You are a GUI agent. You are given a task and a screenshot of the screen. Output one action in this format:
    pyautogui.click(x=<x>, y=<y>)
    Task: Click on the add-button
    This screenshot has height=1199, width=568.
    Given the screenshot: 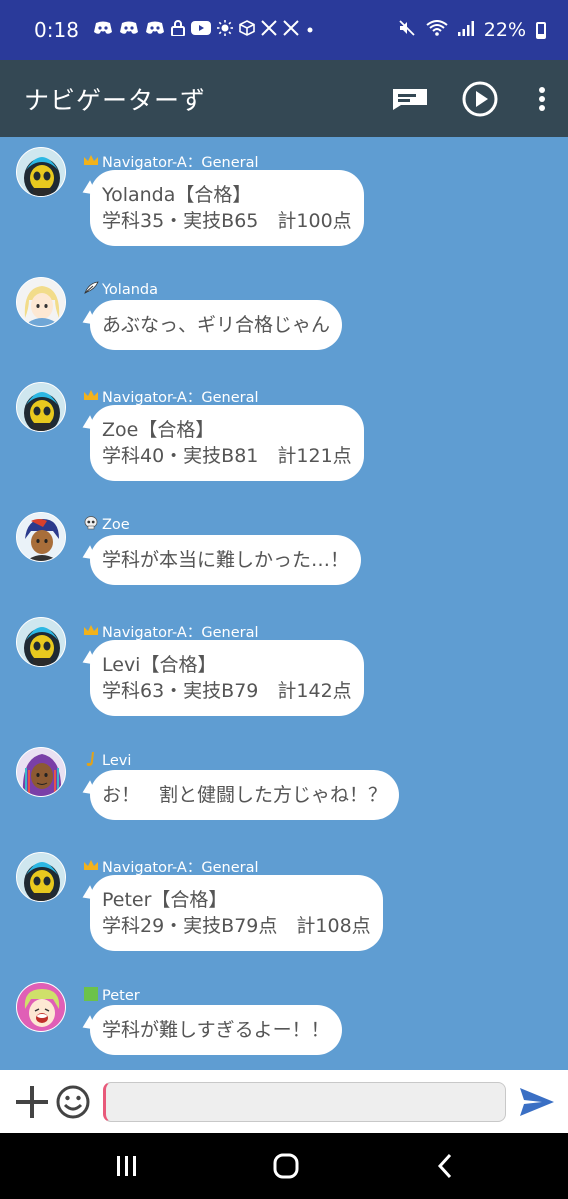 What is the action you would take?
    pyautogui.click(x=32, y=1102)
    